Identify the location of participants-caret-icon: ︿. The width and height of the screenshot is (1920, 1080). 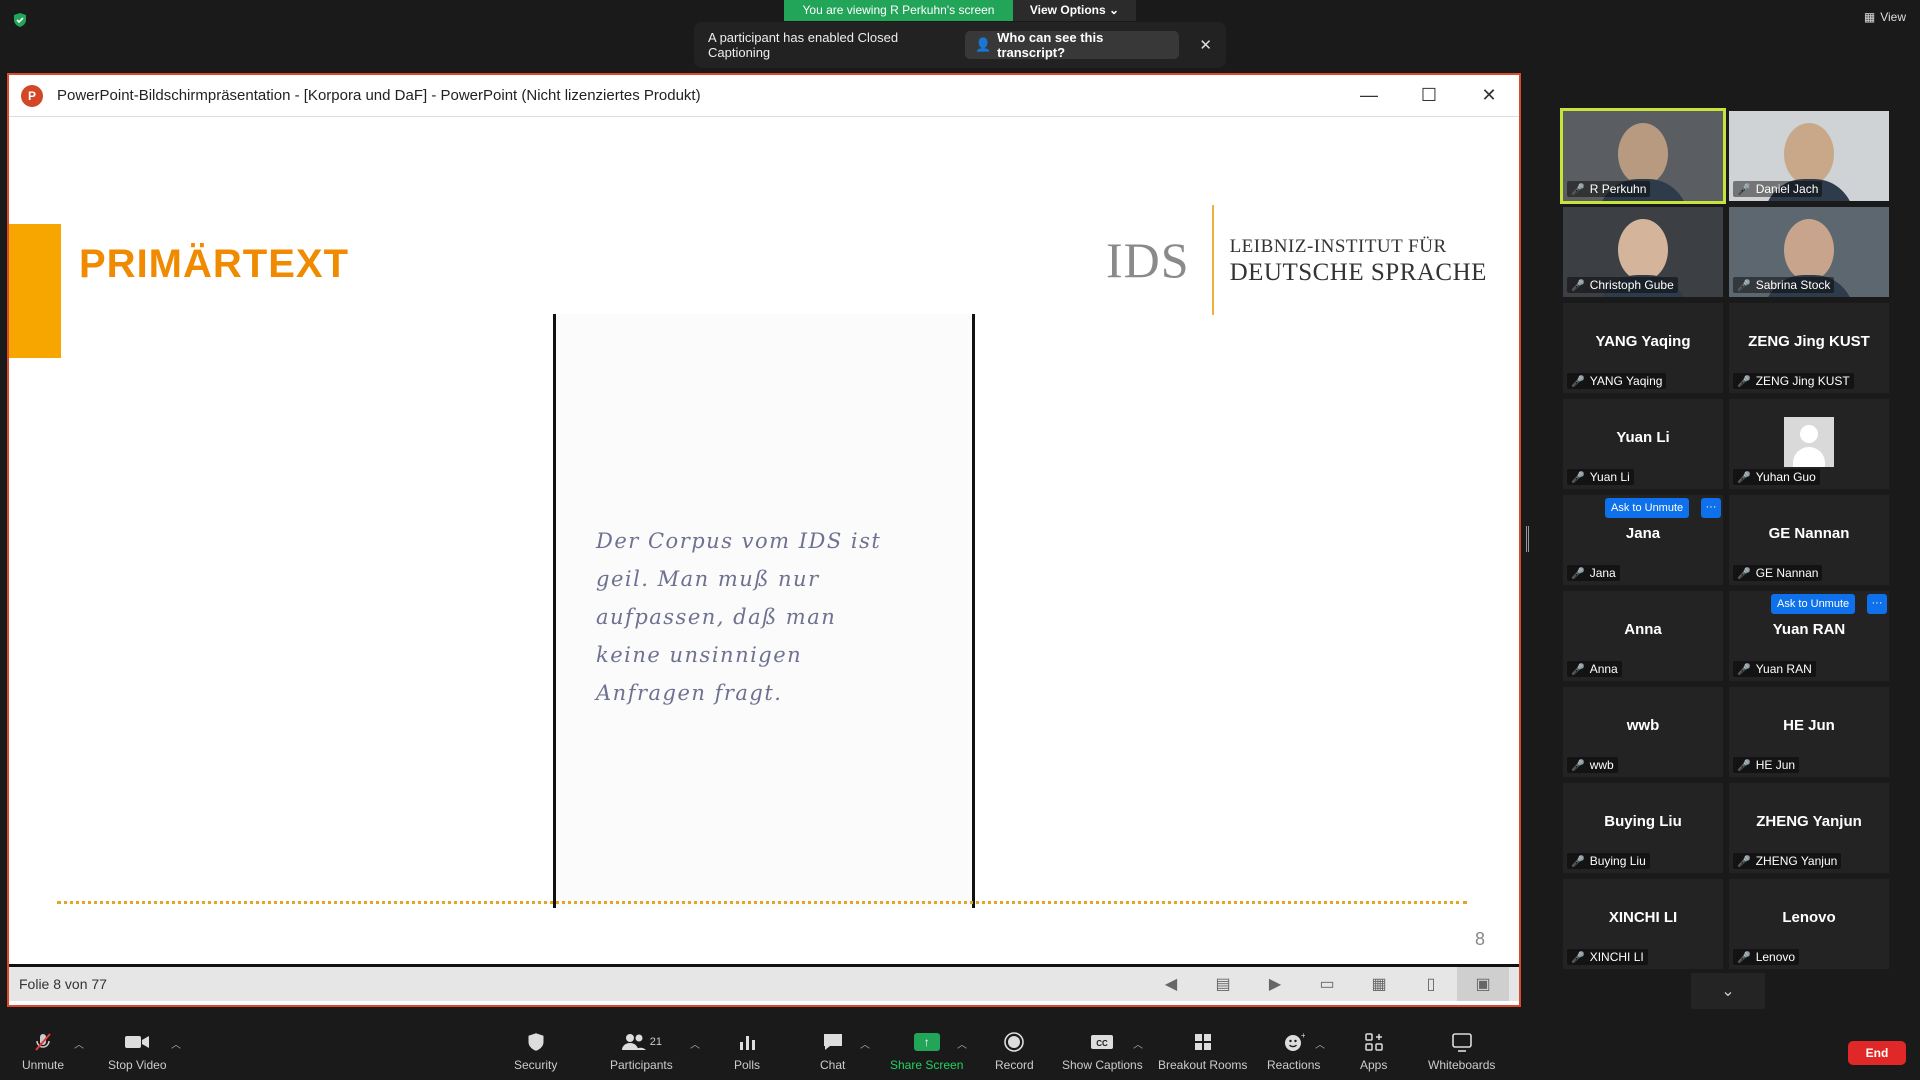
(695, 1043).